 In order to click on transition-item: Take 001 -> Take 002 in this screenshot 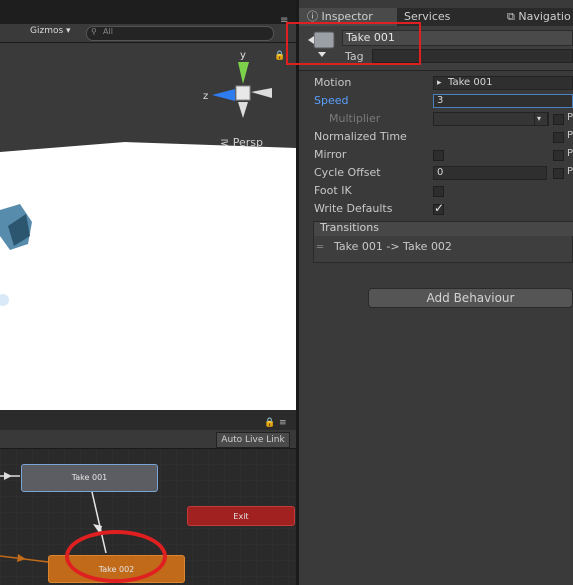, I will do `click(393, 246)`.